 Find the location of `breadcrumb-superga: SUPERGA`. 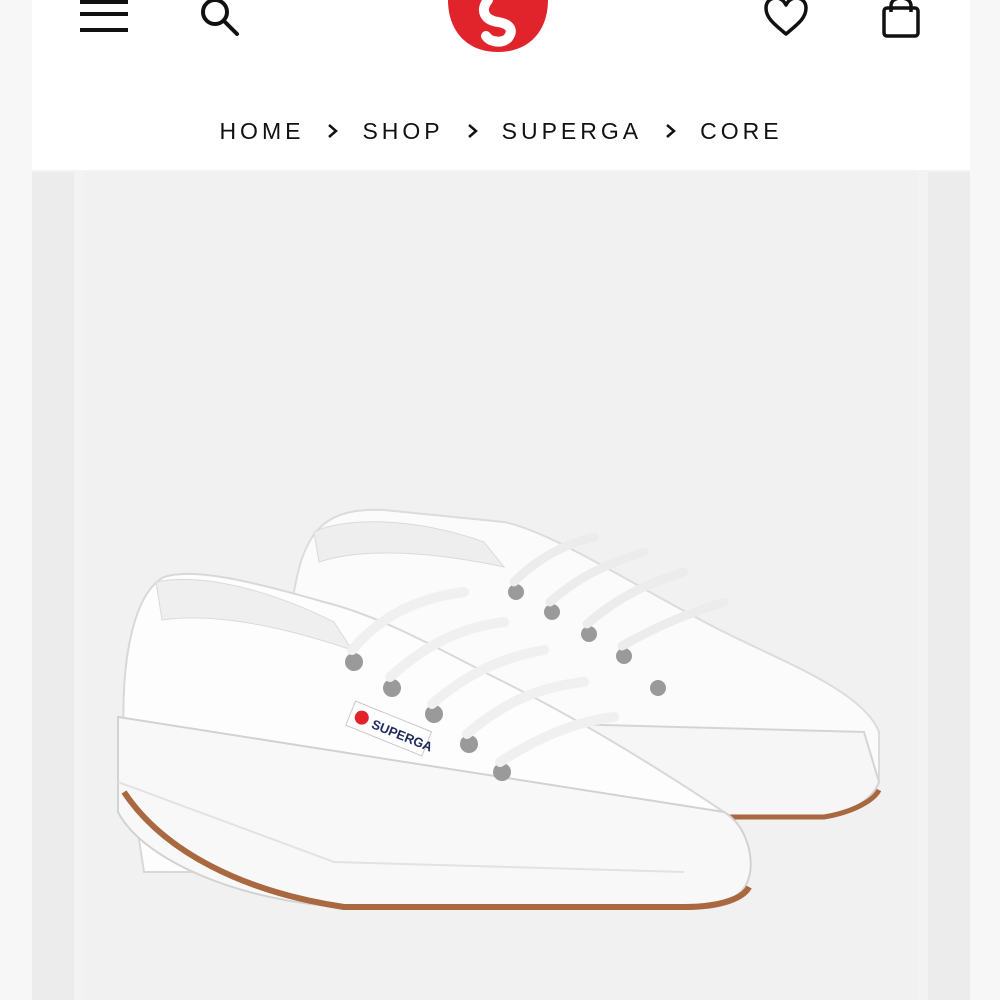

breadcrumb-superga: SUPERGA is located at coordinates (572, 131).